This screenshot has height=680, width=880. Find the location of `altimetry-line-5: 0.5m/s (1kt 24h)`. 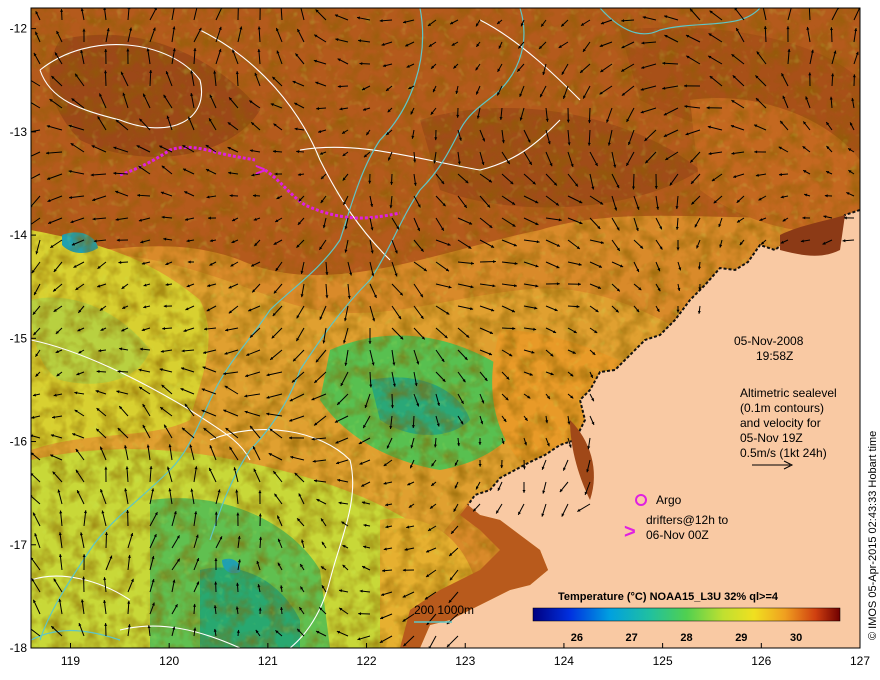

altimetry-line-5: 0.5m/s (1kt 24h) is located at coordinates (783, 453).